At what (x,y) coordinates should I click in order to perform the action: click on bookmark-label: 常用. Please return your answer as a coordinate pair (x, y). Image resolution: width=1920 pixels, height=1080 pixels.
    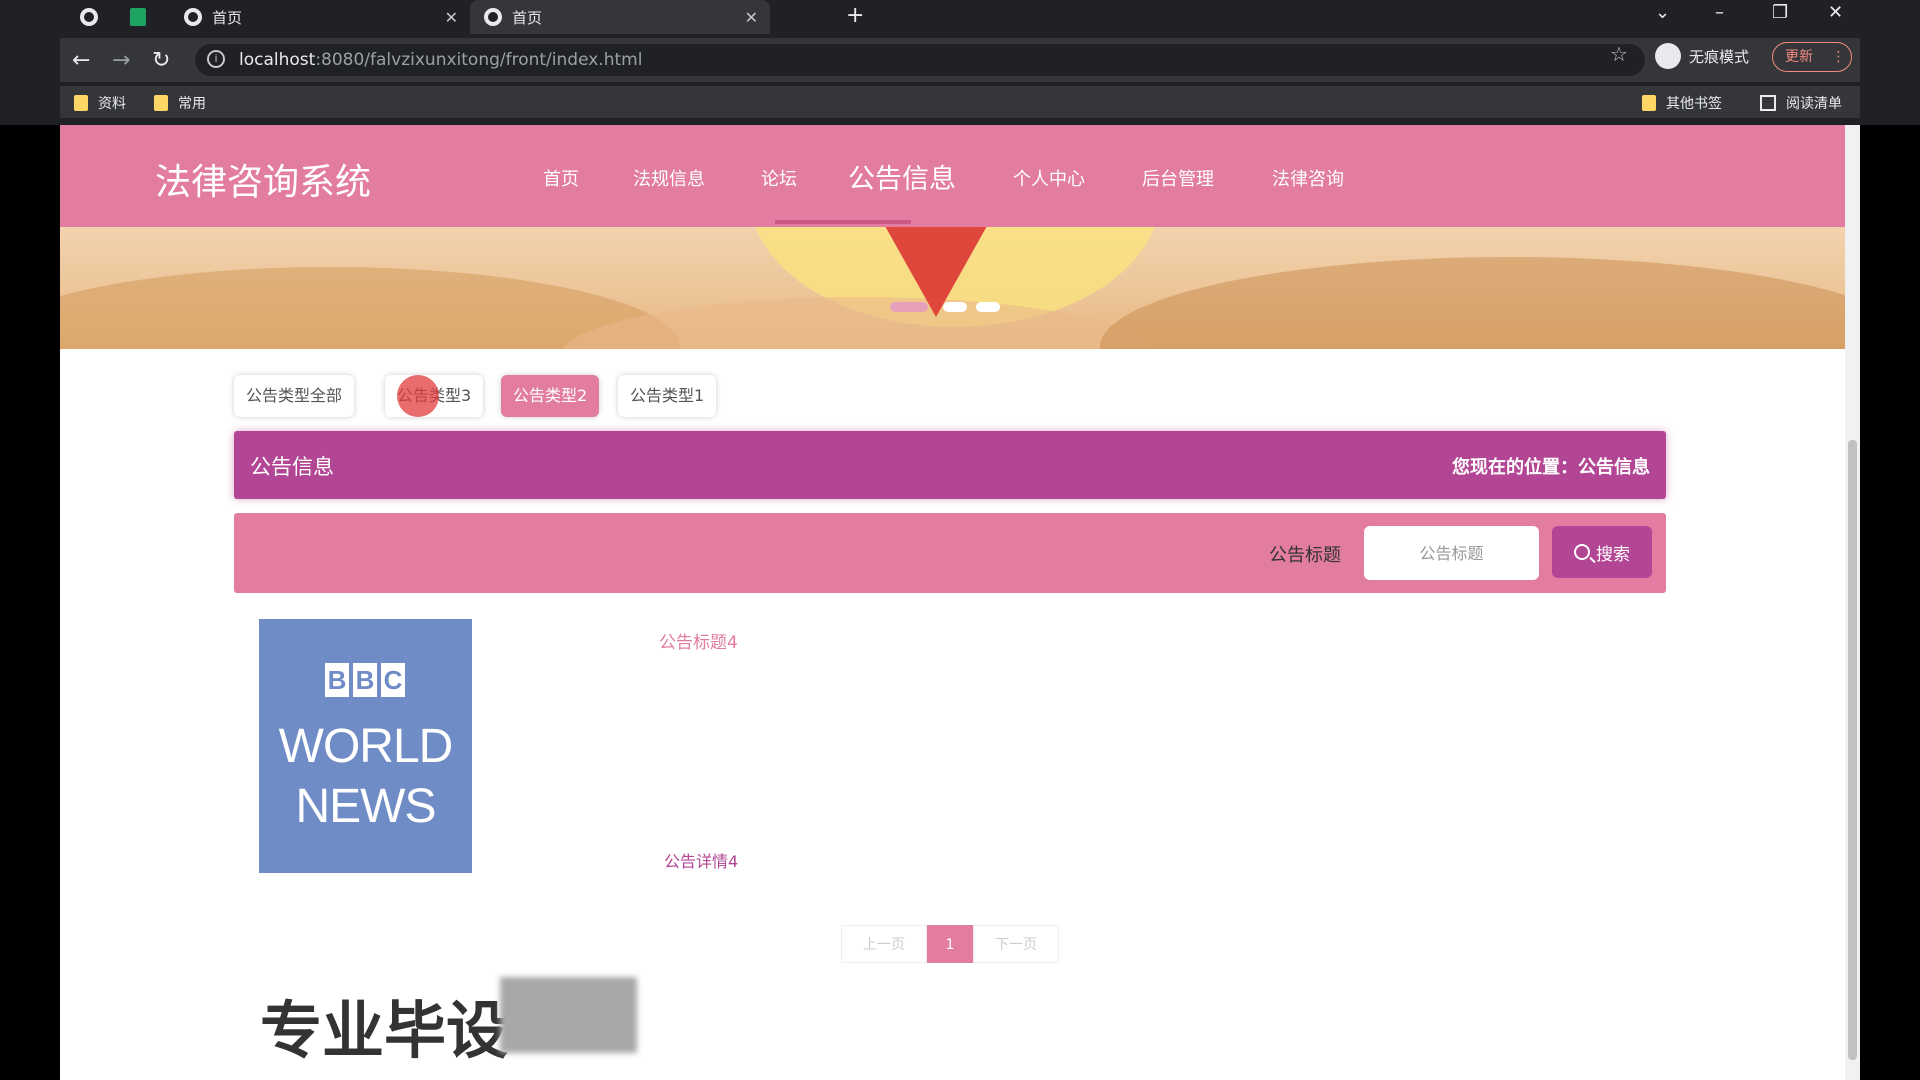
    Looking at the image, I should click on (192, 104).